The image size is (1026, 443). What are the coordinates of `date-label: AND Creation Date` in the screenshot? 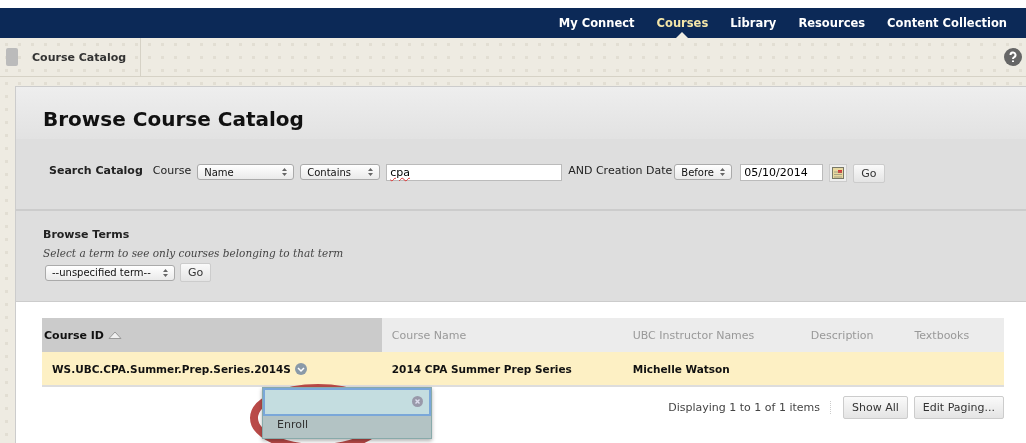 It's located at (620, 170).